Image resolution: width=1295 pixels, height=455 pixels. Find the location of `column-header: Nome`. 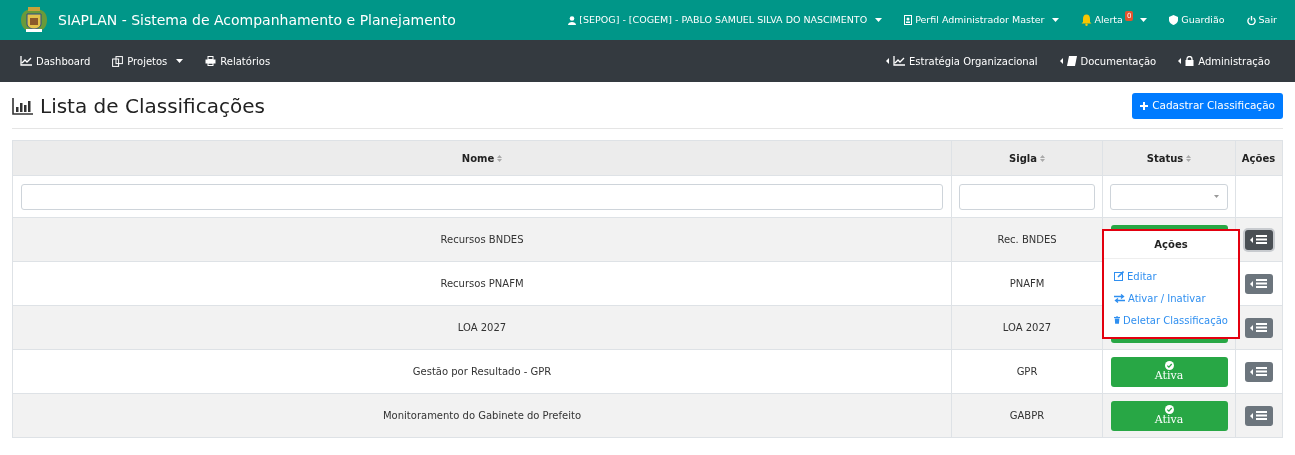

column-header: Nome is located at coordinates (482, 158).